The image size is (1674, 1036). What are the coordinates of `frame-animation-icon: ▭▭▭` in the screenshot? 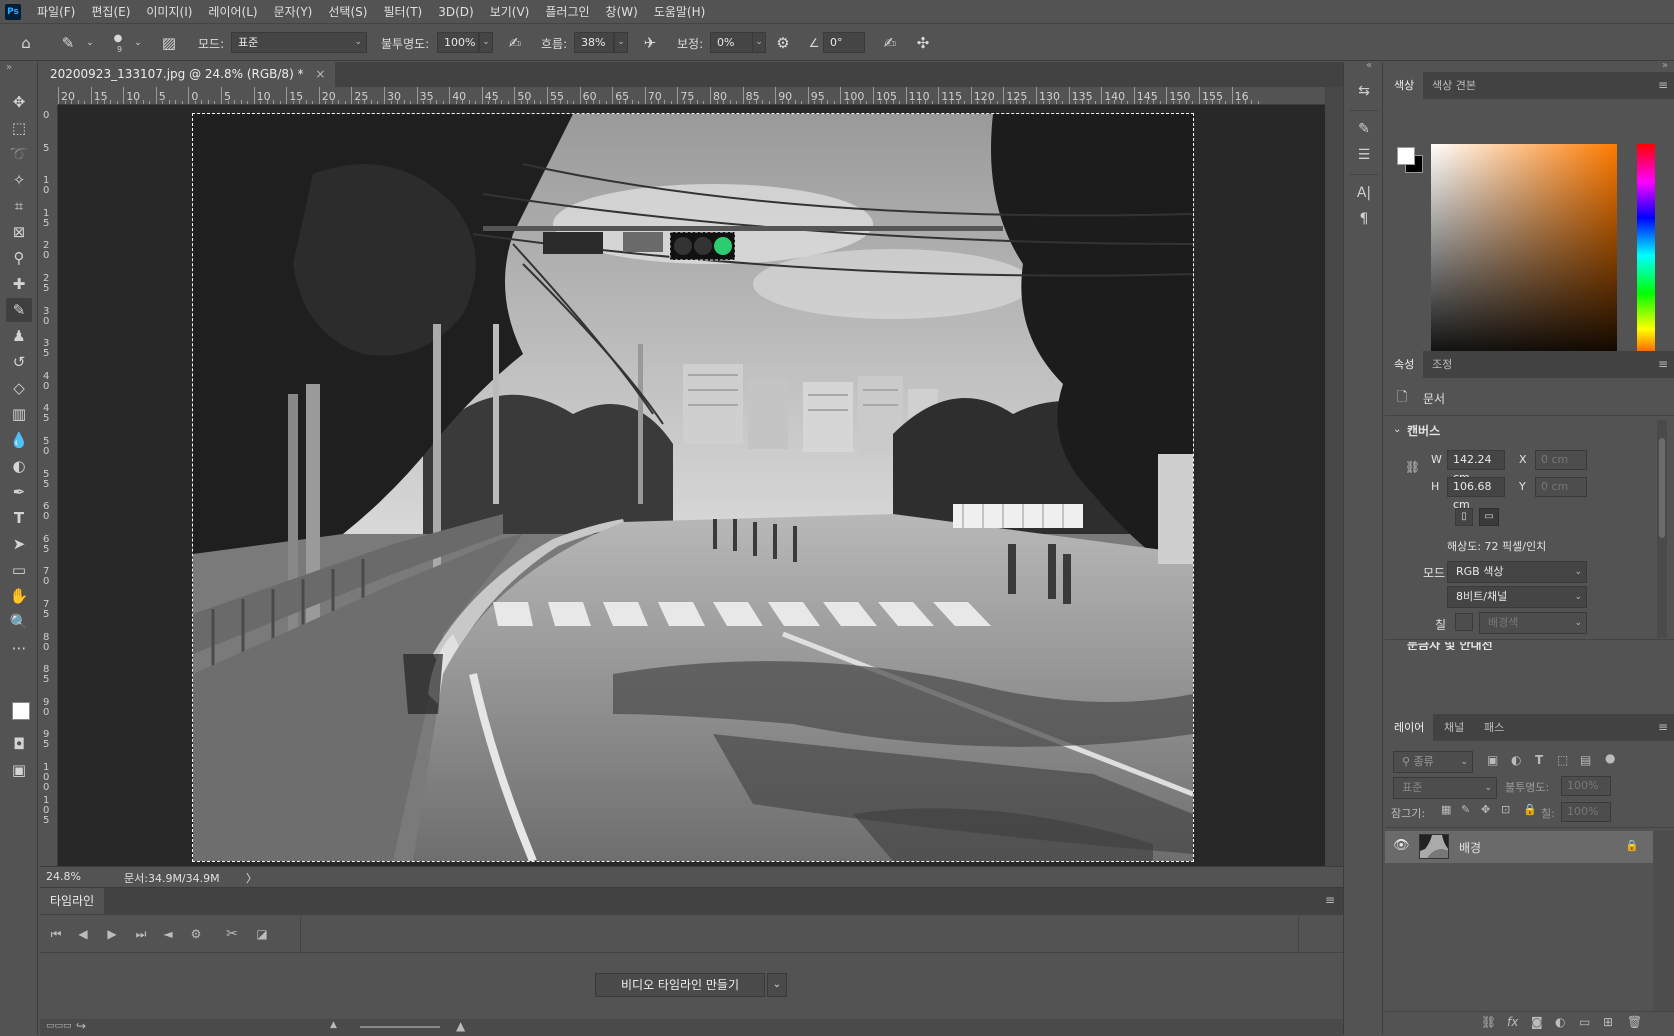 It's located at (59, 1026).